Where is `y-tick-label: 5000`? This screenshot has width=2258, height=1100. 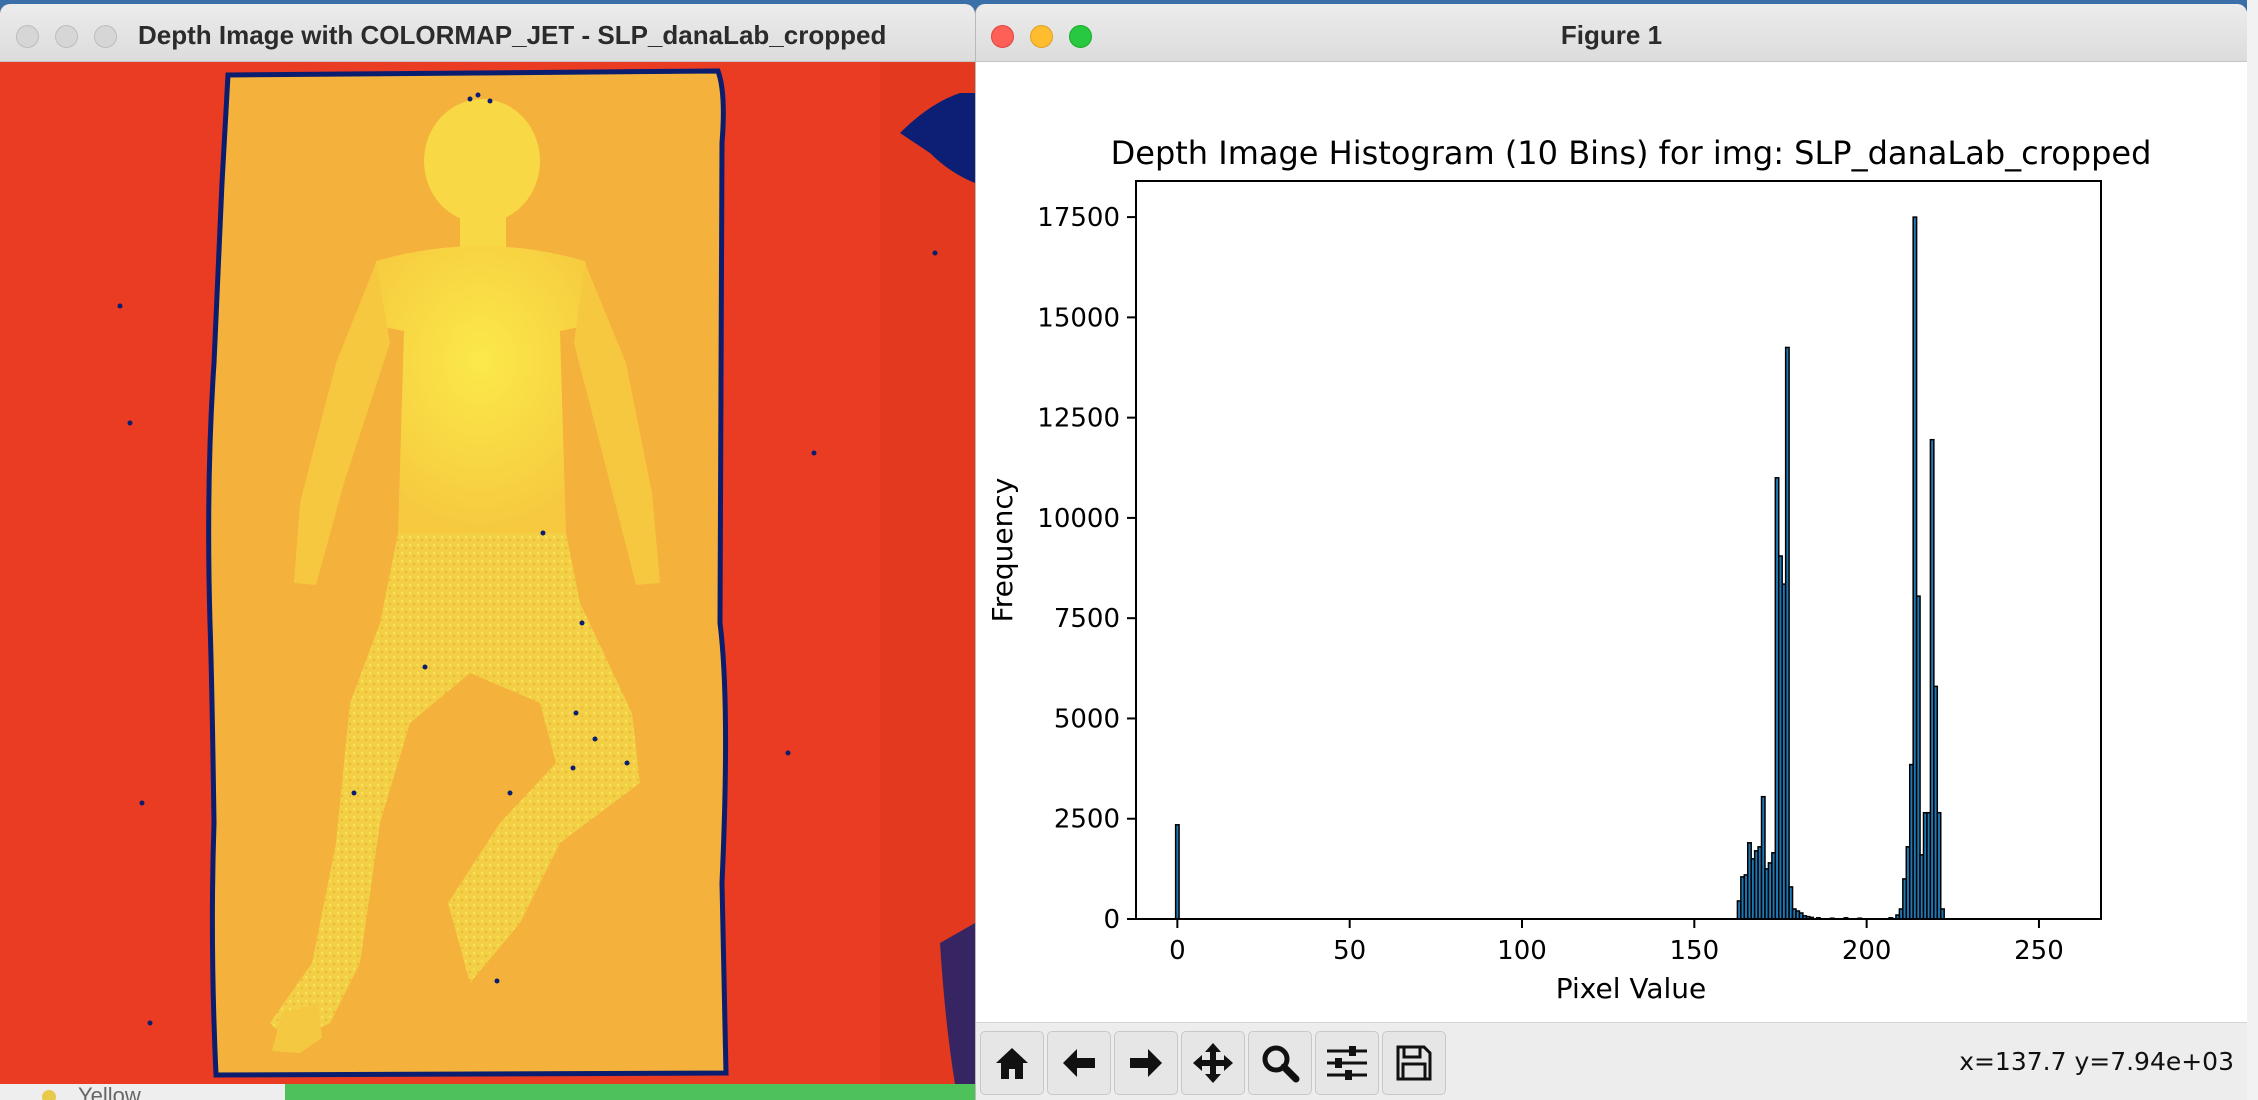 y-tick-label: 5000 is located at coordinates (1087, 719).